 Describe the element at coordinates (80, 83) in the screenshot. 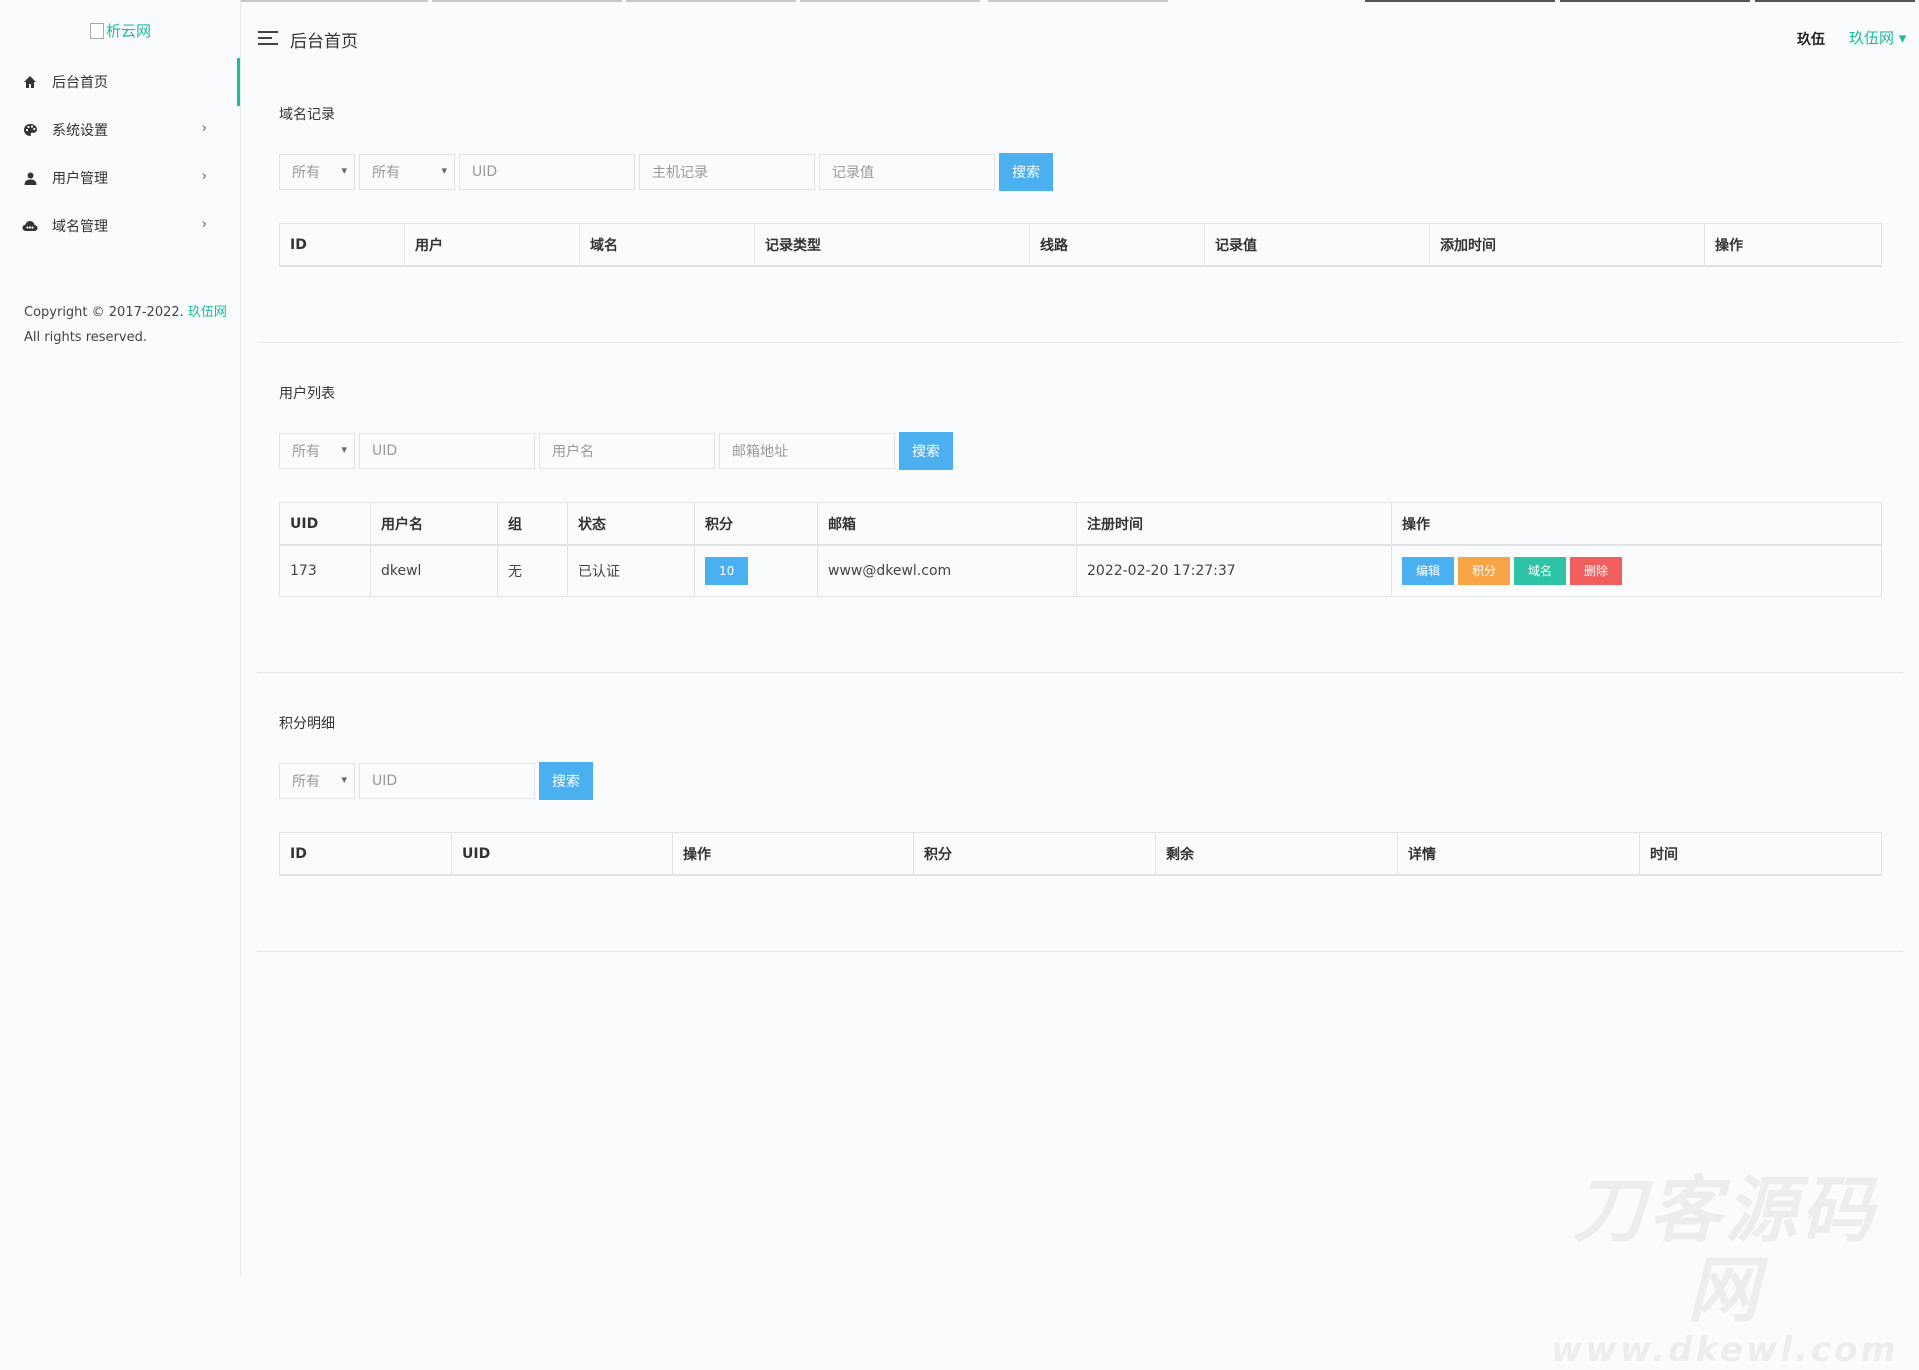

I see `sidebar-item-label: 后台首页` at that location.